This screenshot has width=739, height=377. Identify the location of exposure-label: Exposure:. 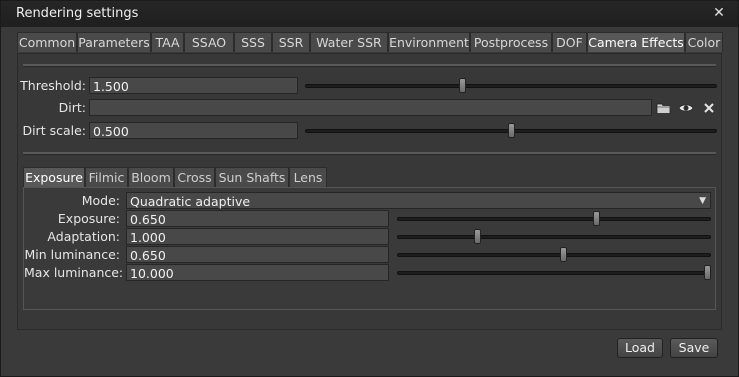
(88, 218).